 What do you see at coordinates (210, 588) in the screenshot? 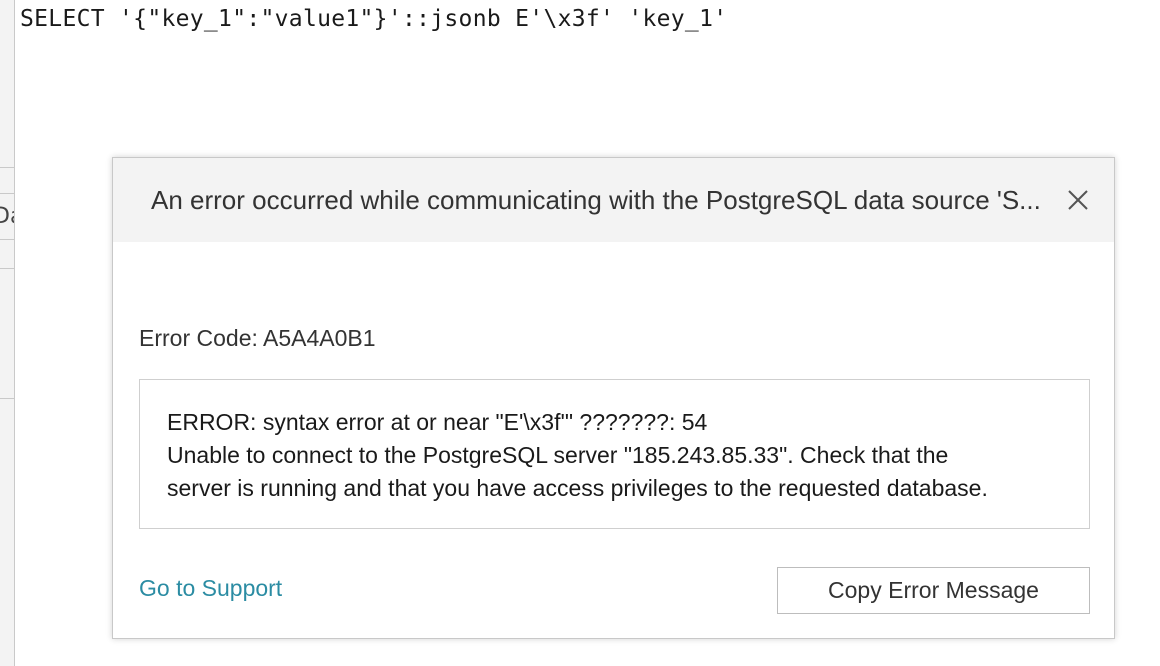
I see `go-to-support-link: Go to Support` at bounding box center [210, 588].